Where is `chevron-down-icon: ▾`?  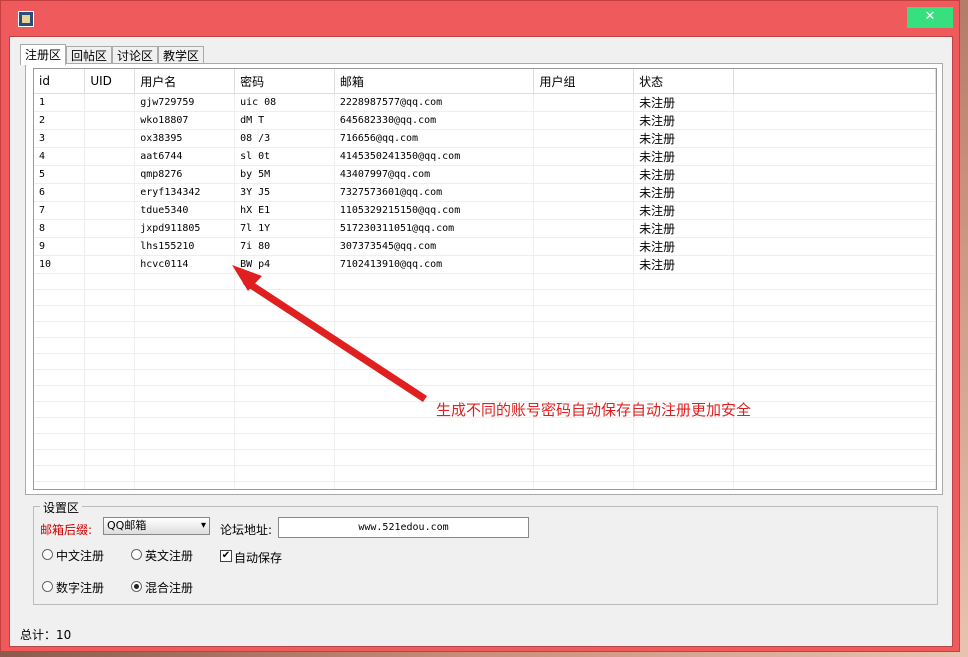
chevron-down-icon: ▾ is located at coordinates (203, 525).